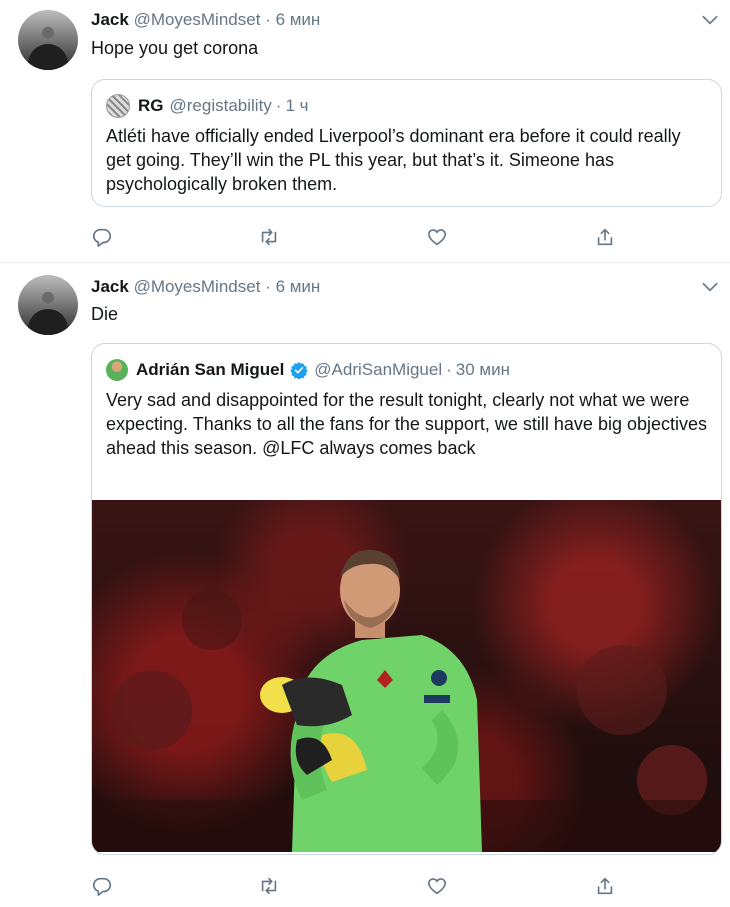  What do you see at coordinates (210, 369) in the screenshot?
I see `quoted-author-name: Adrián San Miguel` at bounding box center [210, 369].